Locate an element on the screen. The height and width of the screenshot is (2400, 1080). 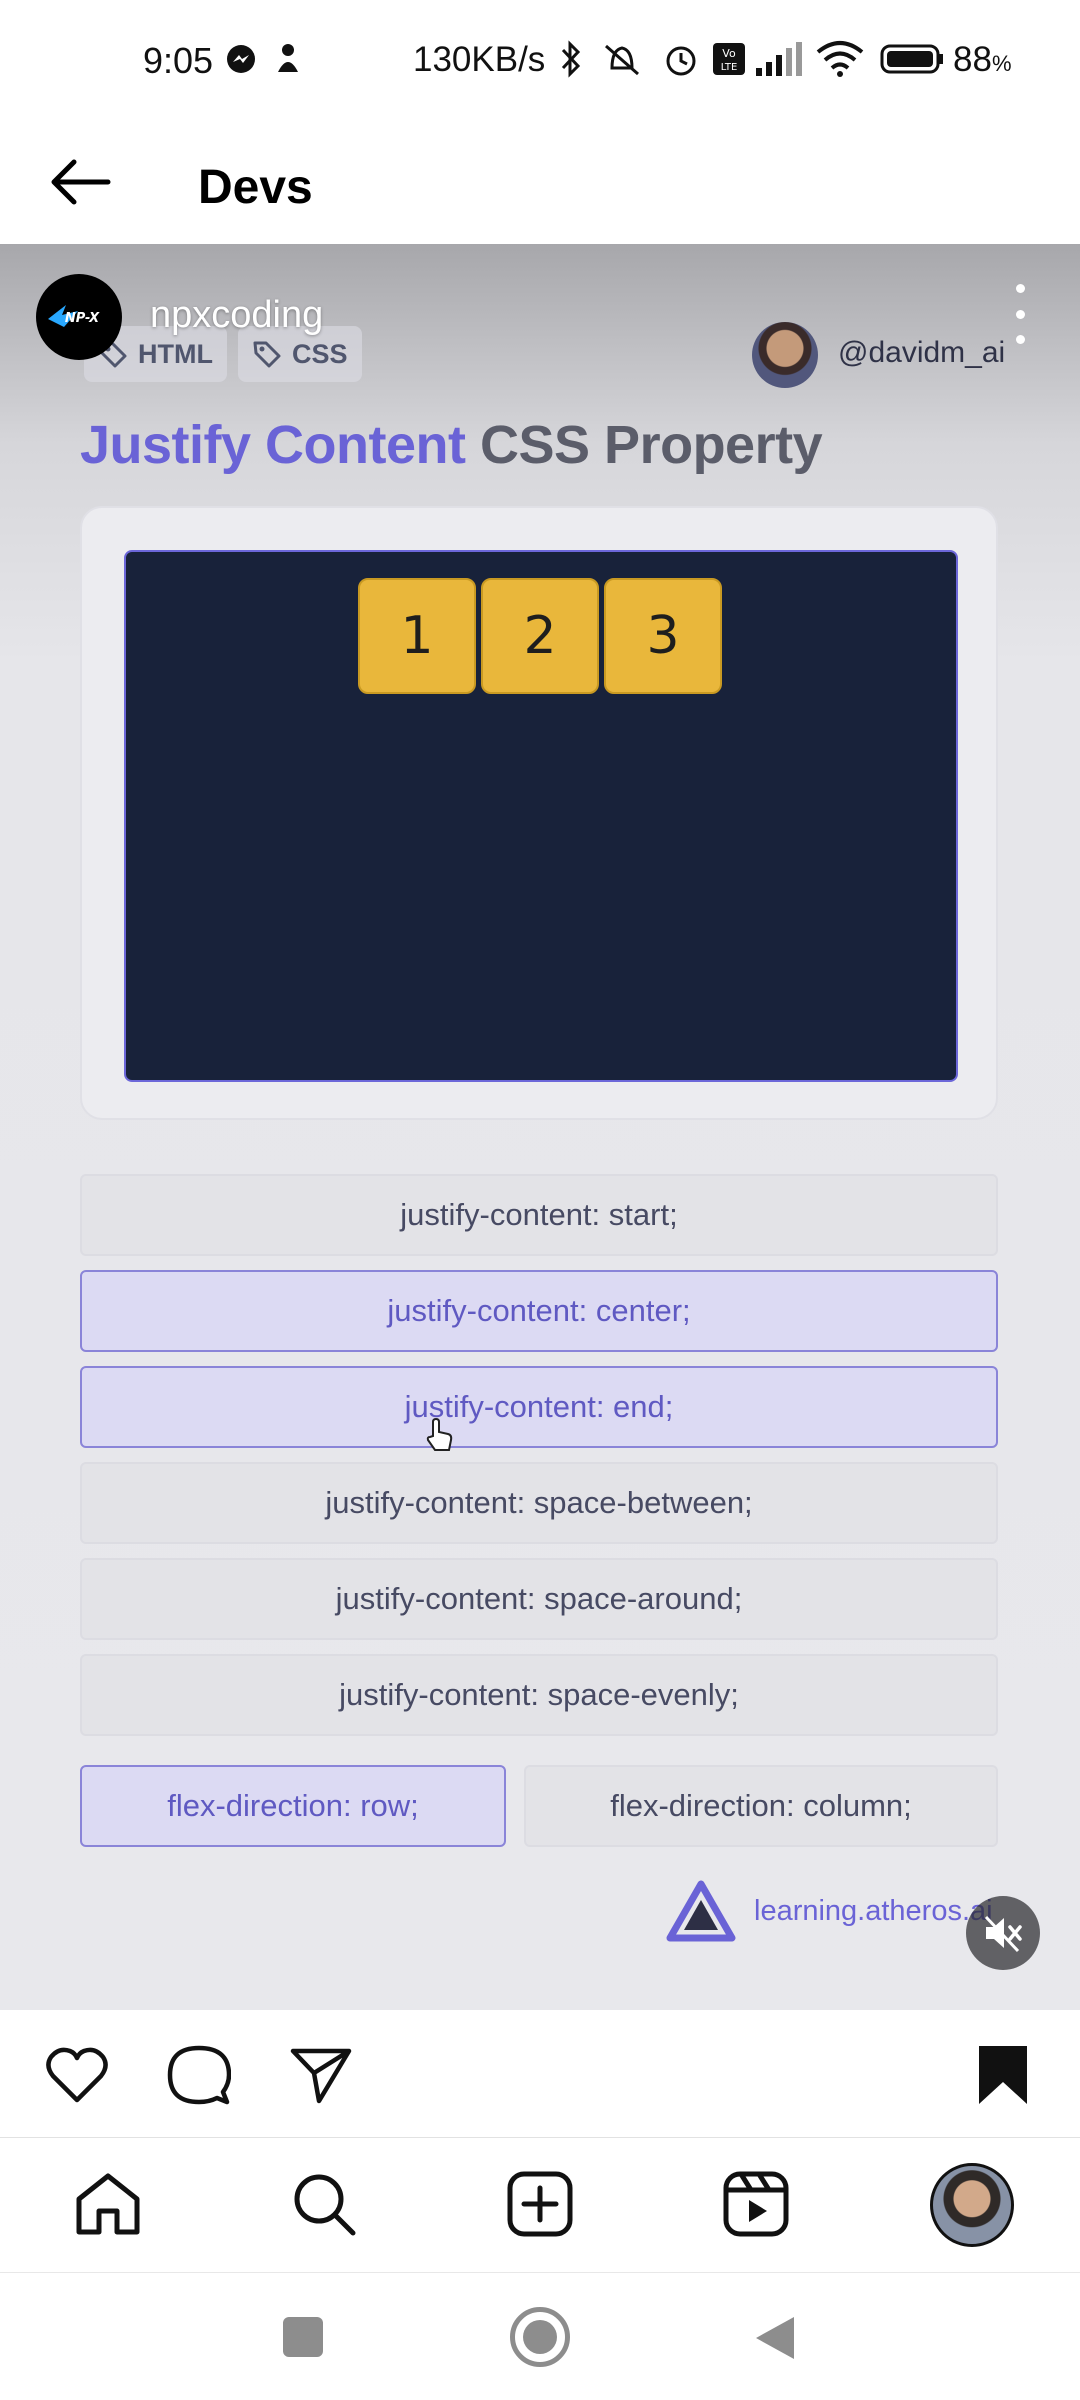
battery-icon is located at coordinates (911, 59).